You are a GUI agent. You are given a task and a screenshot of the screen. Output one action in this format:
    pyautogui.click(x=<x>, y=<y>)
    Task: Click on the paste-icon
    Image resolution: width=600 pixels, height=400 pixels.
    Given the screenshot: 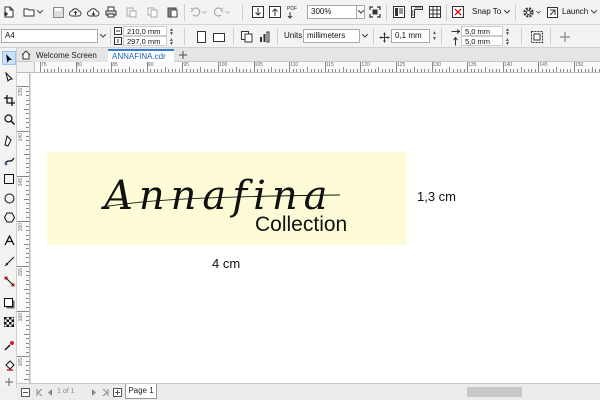 What is the action you would take?
    pyautogui.click(x=172, y=12)
    